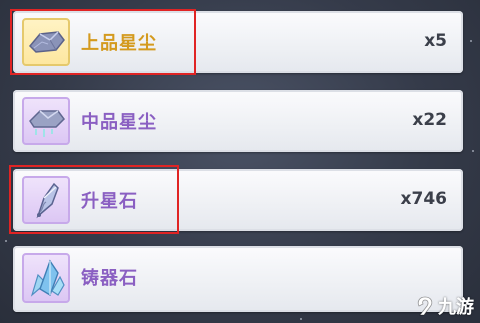 This screenshot has width=480, height=323. Describe the element at coordinates (429, 120) in the screenshot. I see `item-quantity: x22` at that location.